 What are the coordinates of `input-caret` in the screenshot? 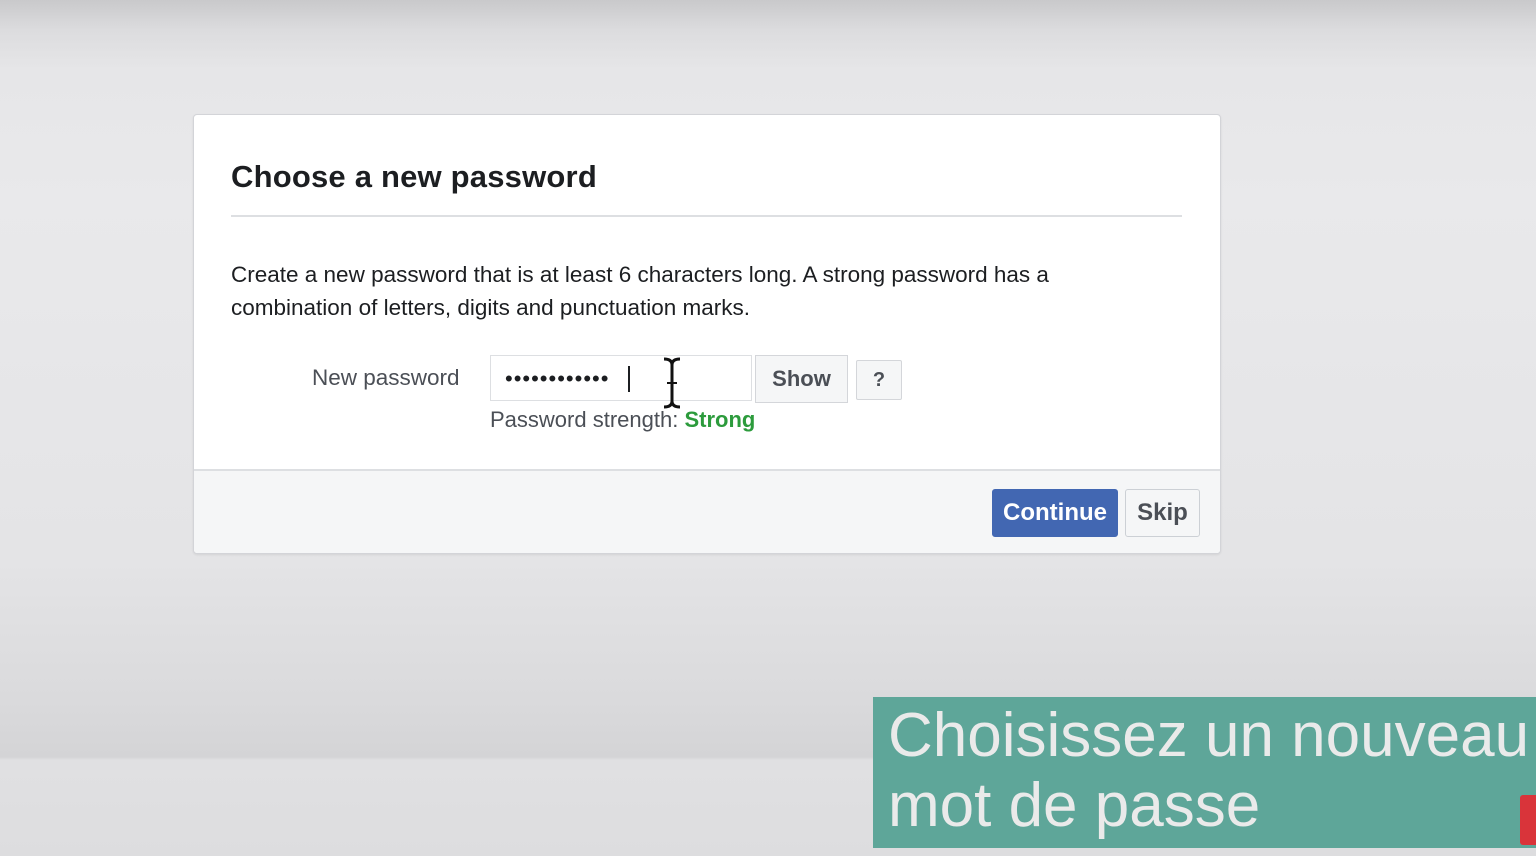 It's located at (629, 379).